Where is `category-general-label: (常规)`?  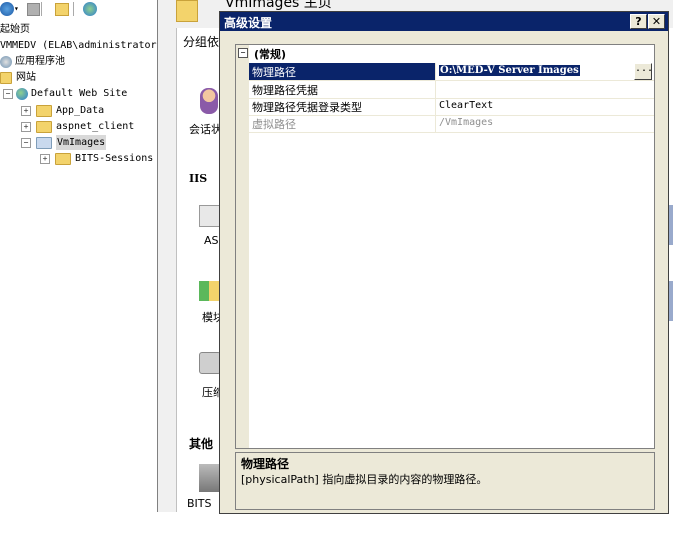 category-general-label: (常规) is located at coordinates (270, 54).